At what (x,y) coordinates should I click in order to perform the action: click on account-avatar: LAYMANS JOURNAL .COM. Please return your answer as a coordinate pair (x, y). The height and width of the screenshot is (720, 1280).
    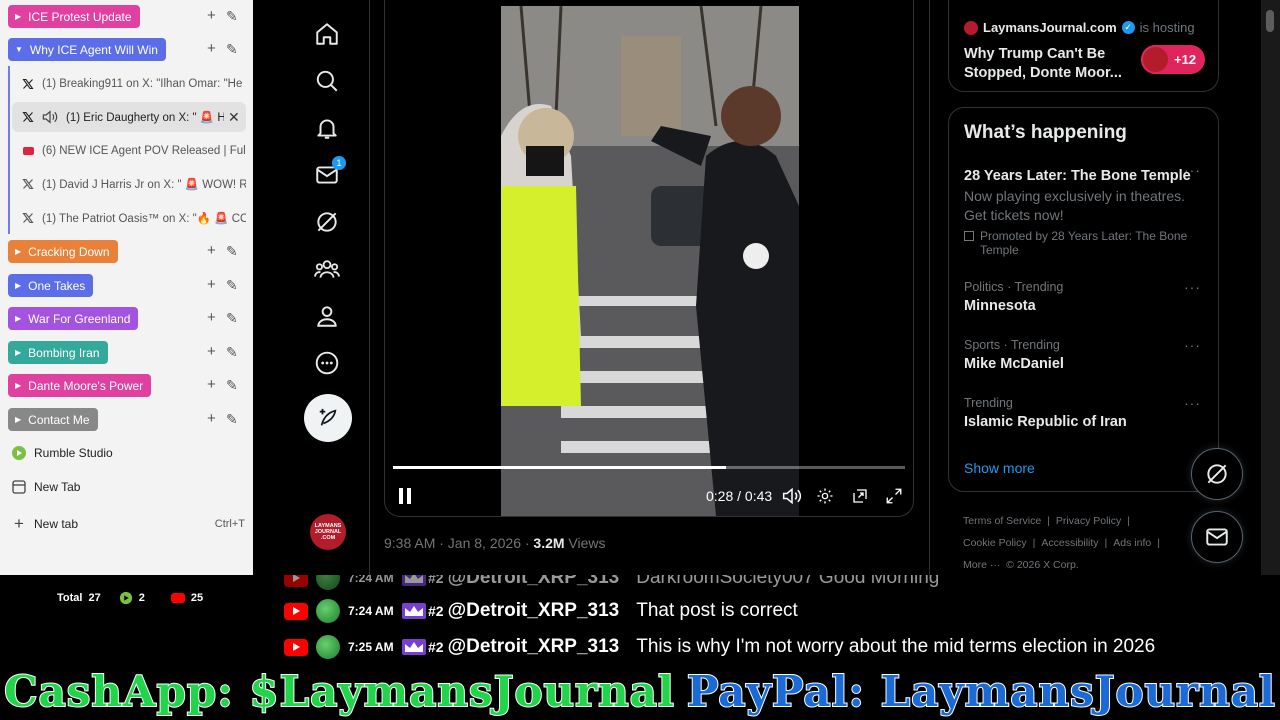
    Looking at the image, I should click on (328, 532).